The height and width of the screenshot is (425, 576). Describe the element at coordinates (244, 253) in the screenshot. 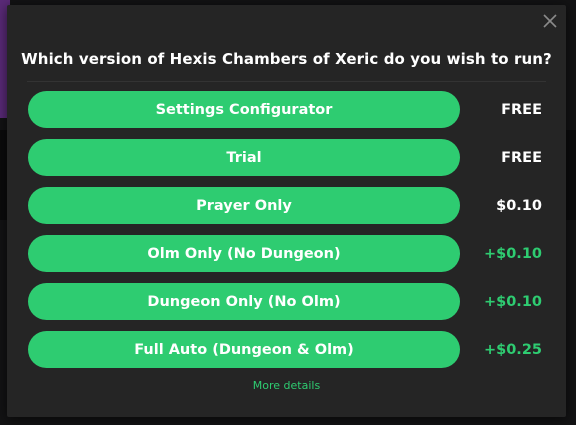

I see `option-olm-only-button: Olm Only (No Dungeon)` at that location.